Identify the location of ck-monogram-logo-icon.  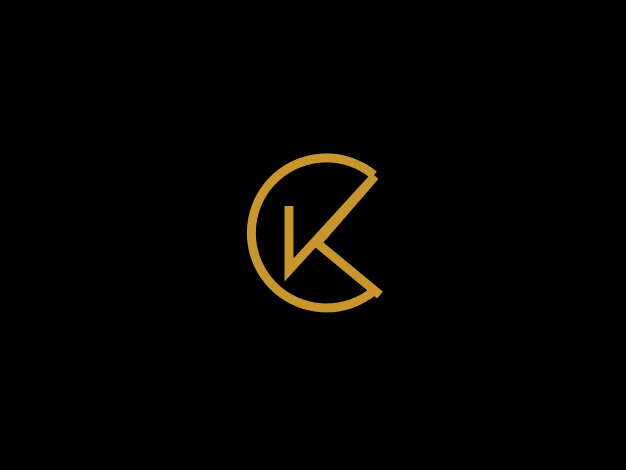
(314, 233).